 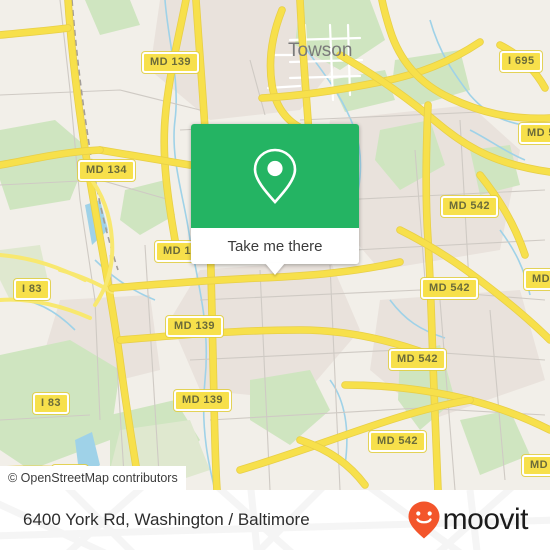 I want to click on moovit-logo: moovit, so click(x=468, y=520).